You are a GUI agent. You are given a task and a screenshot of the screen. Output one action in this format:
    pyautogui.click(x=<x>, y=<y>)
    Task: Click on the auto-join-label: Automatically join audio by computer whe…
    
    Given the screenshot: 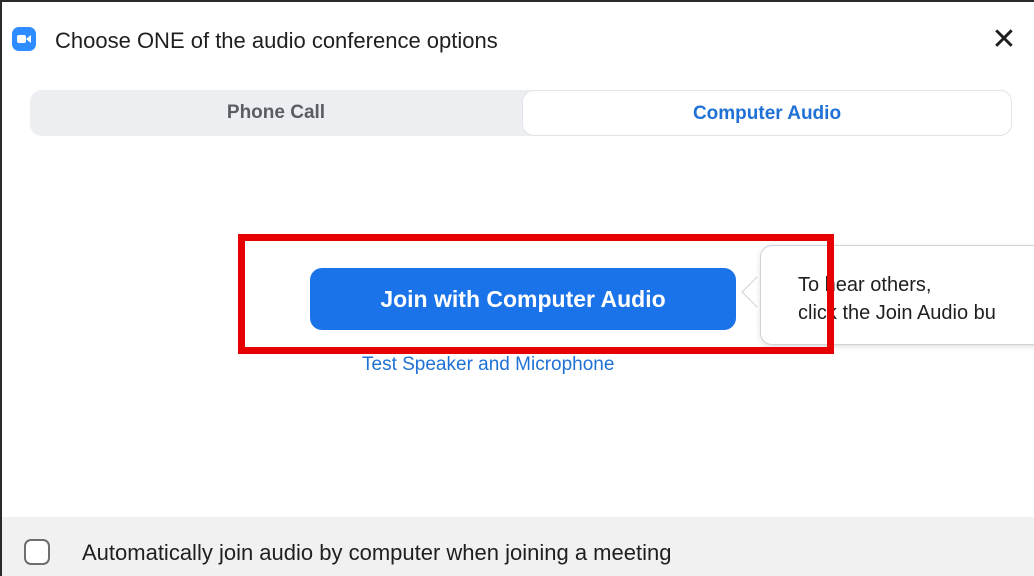 What is the action you would take?
    pyautogui.click(x=377, y=552)
    